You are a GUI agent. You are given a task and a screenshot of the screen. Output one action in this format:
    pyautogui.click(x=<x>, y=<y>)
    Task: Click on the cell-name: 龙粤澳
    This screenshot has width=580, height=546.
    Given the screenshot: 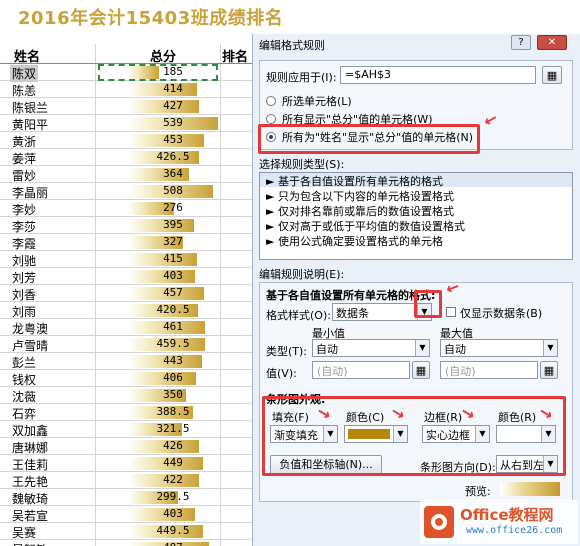 What is the action you would take?
    pyautogui.click(x=30, y=328)
    